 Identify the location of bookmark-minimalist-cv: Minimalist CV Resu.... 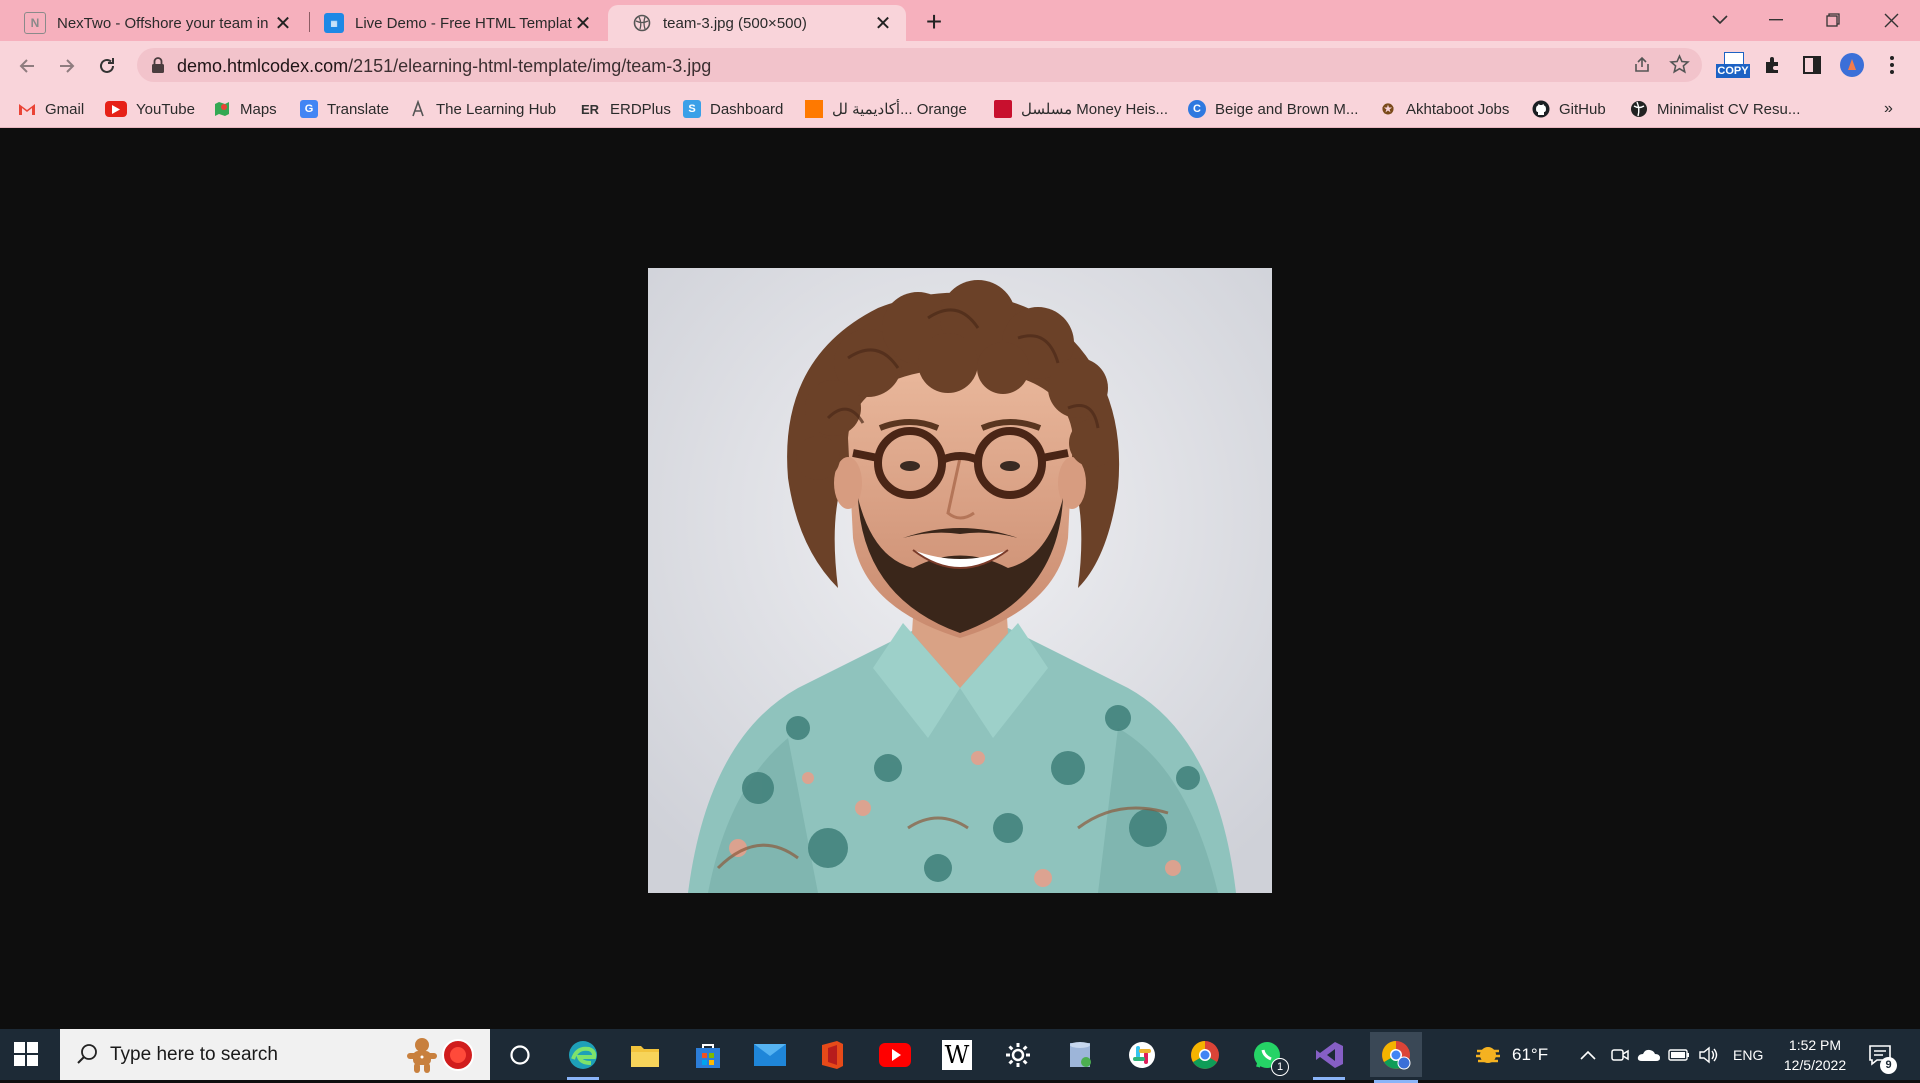
(1715, 109).